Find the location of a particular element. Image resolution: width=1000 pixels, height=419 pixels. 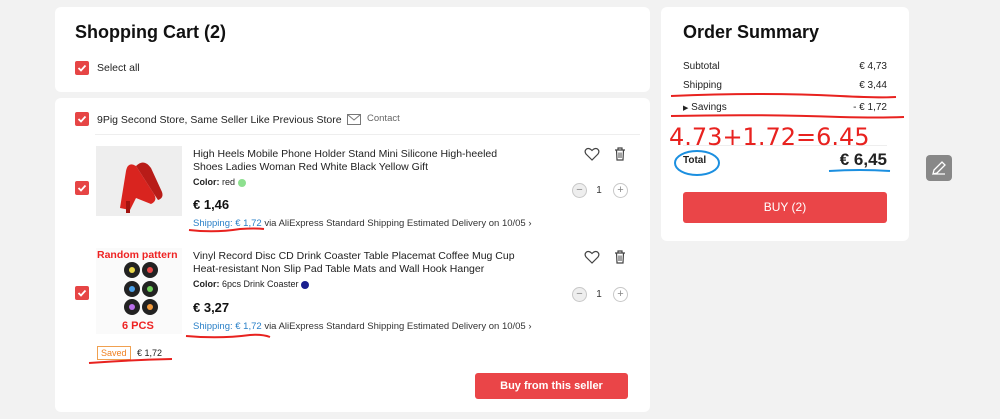

buy-from-seller-button: Buy from this seller is located at coordinates (551, 386).